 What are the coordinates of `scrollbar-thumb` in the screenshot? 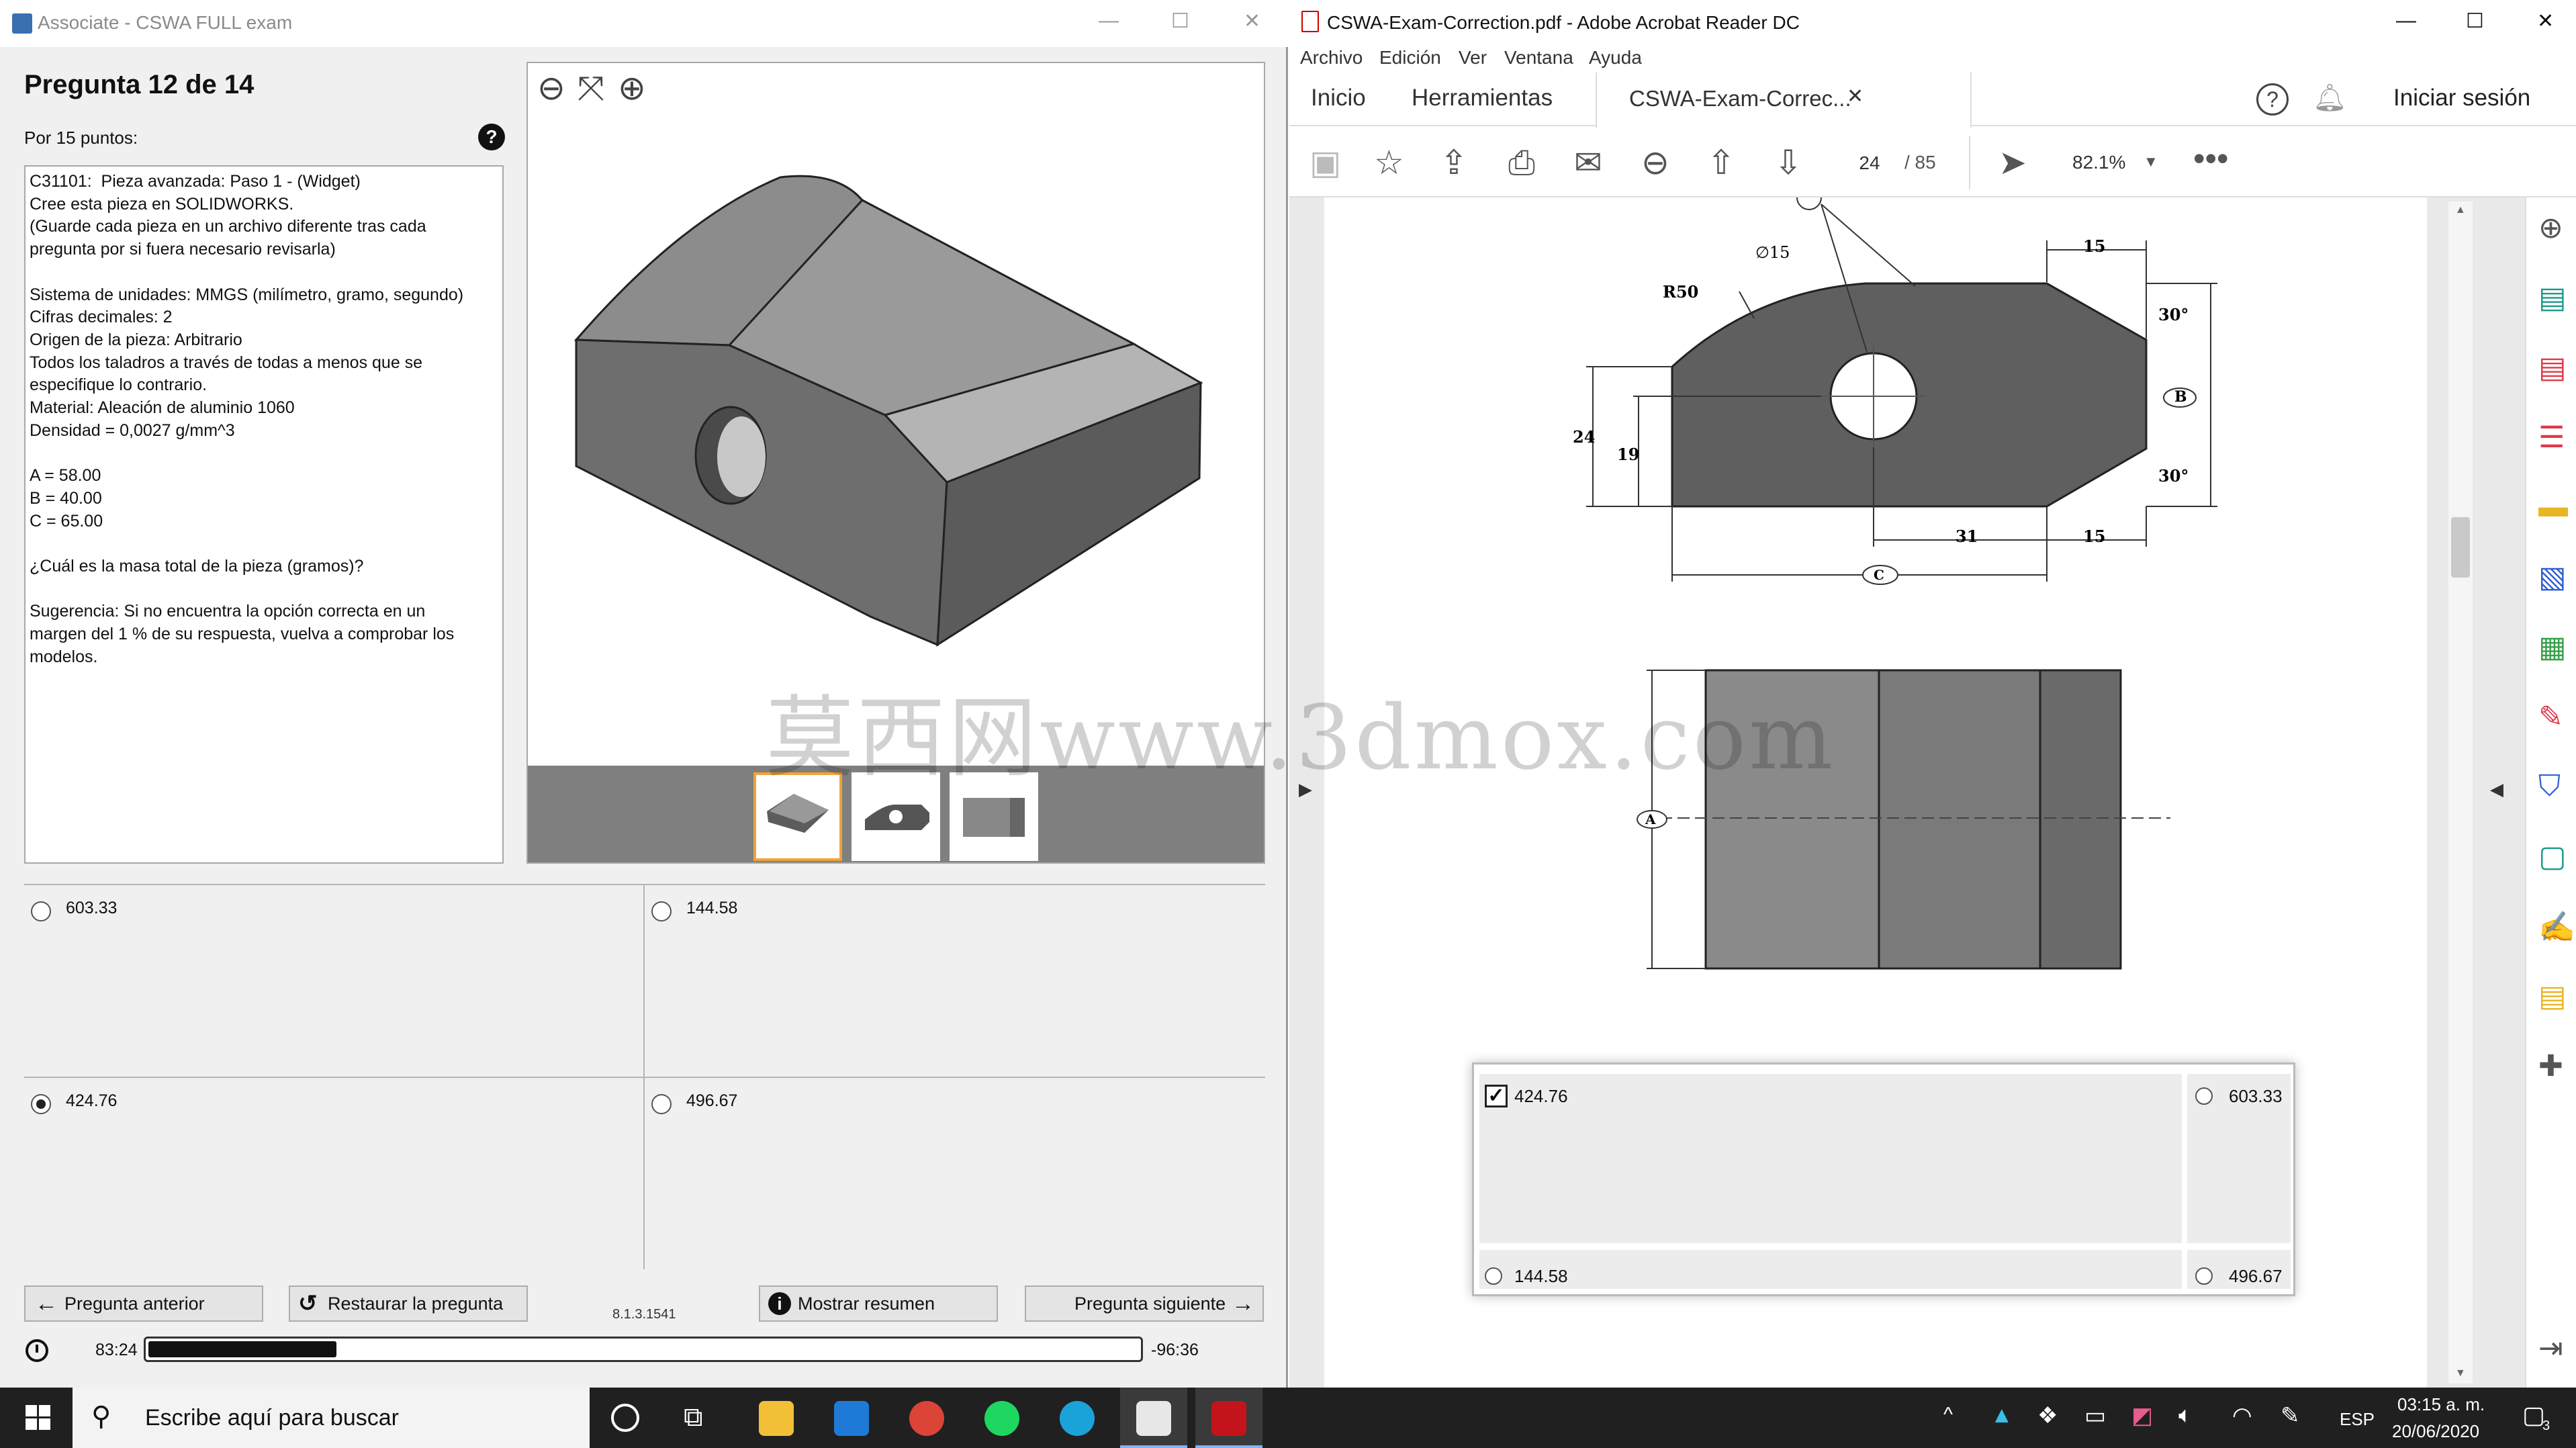 It's located at (2460, 548).